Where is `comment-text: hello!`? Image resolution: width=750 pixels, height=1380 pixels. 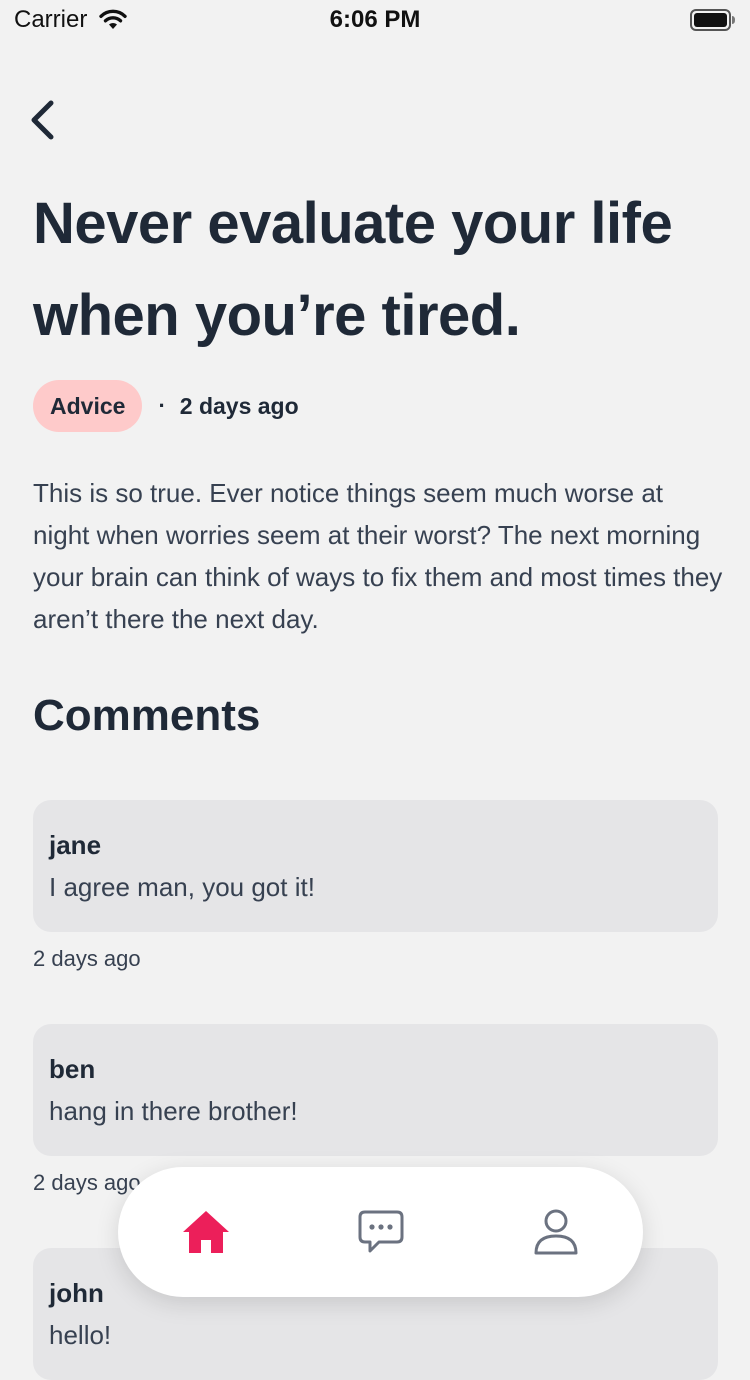 comment-text: hello! is located at coordinates (80, 1335).